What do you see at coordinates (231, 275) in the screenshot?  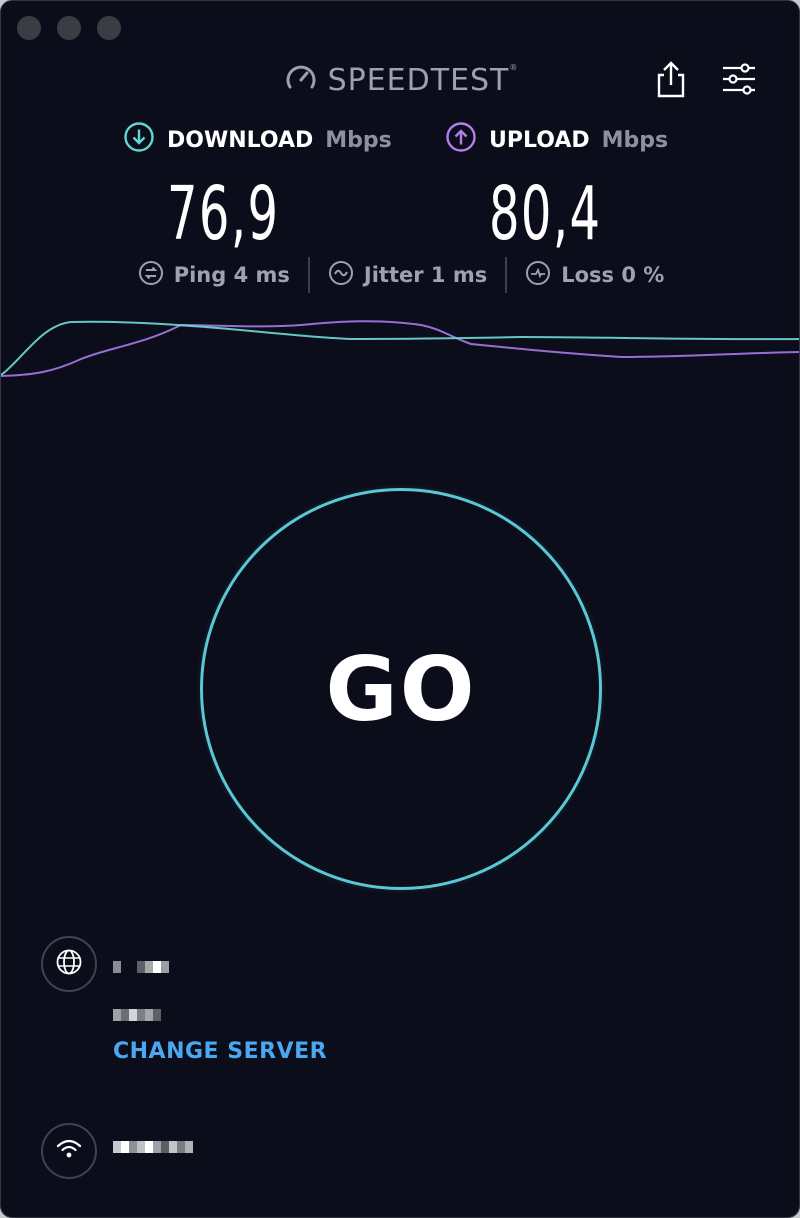 I see `ping-text: Ping 4 ms` at bounding box center [231, 275].